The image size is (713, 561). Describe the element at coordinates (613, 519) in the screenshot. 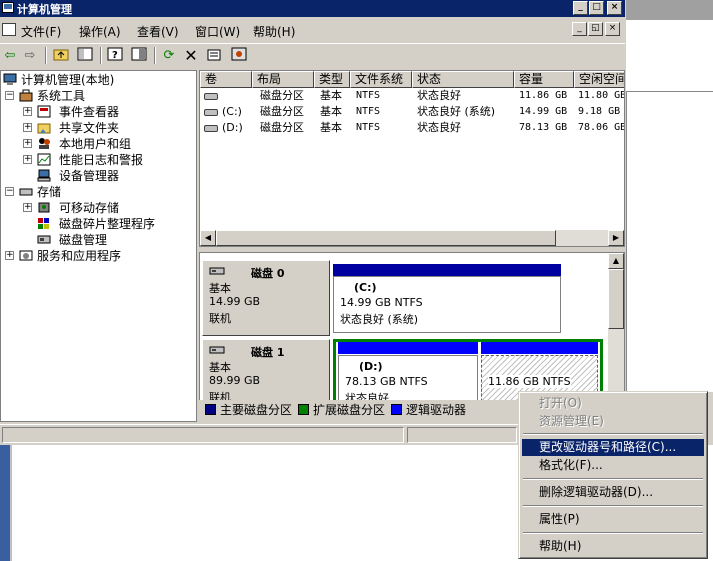

I see `menu-item-properties: 属性(P)` at that location.